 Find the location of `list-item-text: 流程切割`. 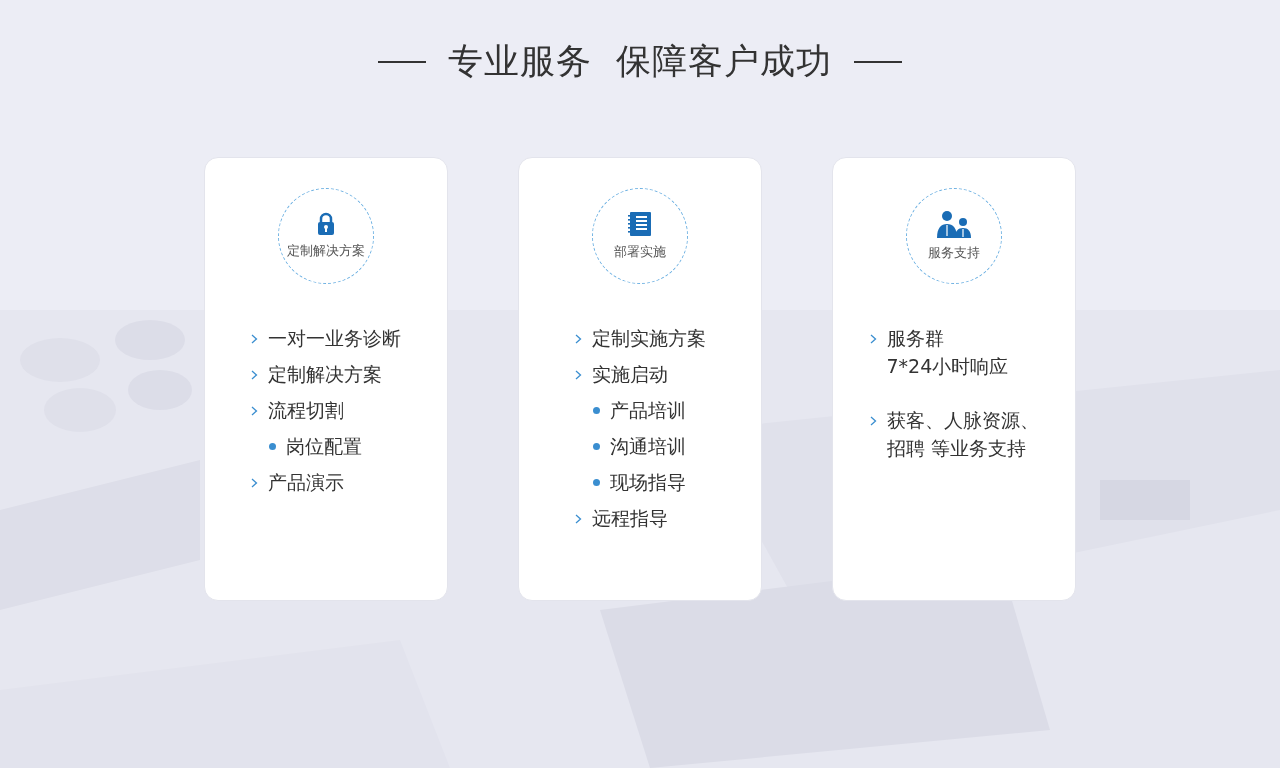

list-item-text: 流程切割 is located at coordinates (306, 410).